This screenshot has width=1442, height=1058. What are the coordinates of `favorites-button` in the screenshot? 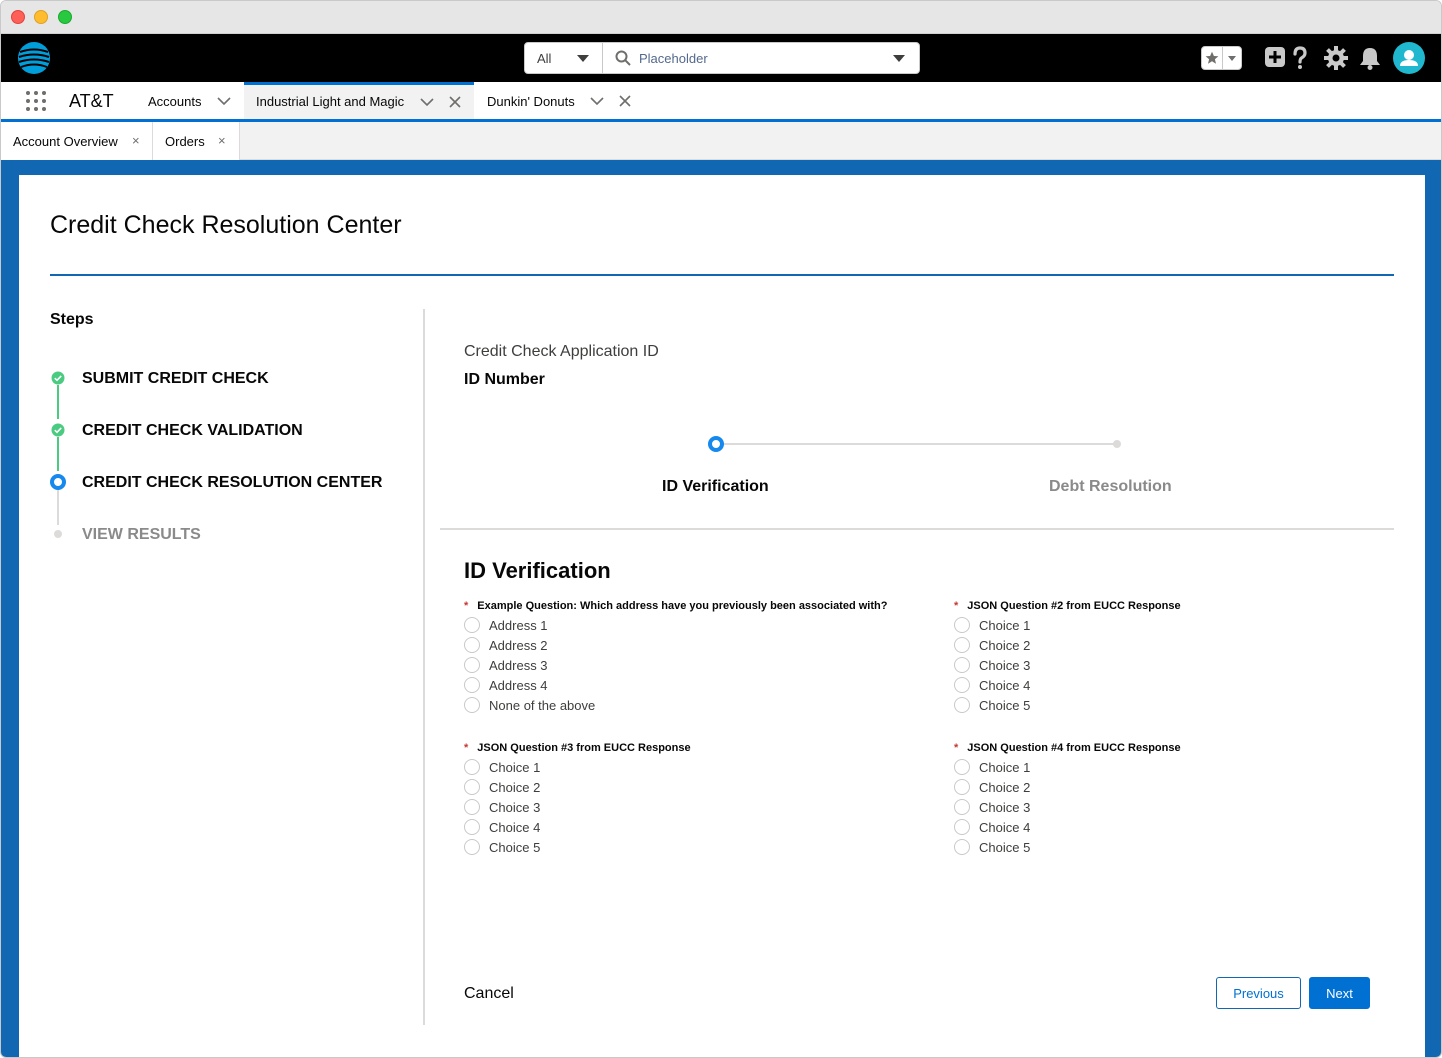 It's located at (1221, 58).